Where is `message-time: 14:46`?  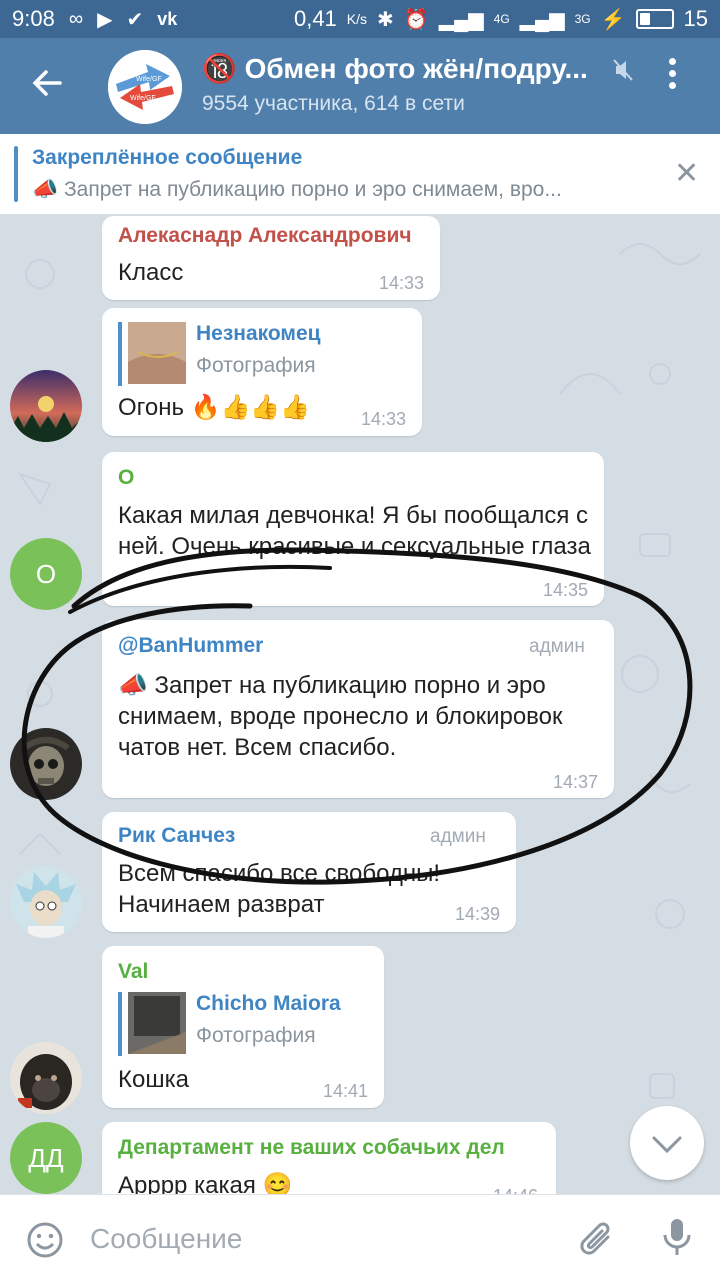
message-time: 14:46 is located at coordinates (515, 1190).